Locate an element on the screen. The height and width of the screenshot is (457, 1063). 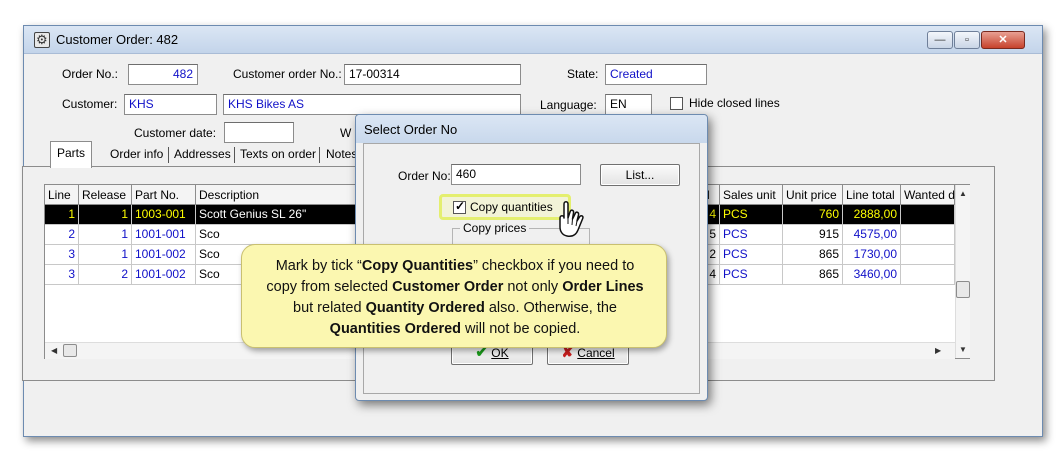
callout-text-part: Copy Quantities is located at coordinates (417, 266).